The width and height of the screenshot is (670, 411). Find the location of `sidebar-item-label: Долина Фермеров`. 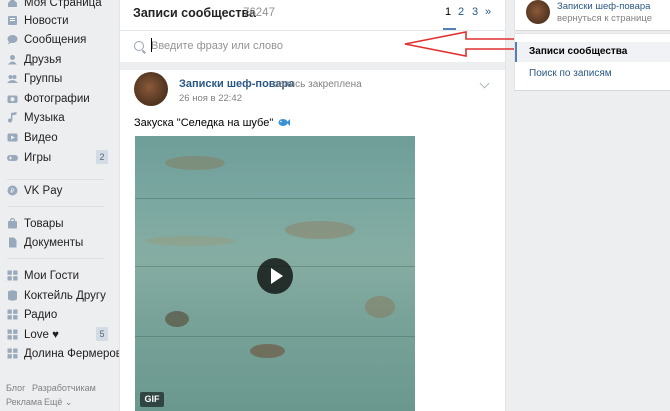

sidebar-item-label: Долина Фермеров is located at coordinates (73, 353).